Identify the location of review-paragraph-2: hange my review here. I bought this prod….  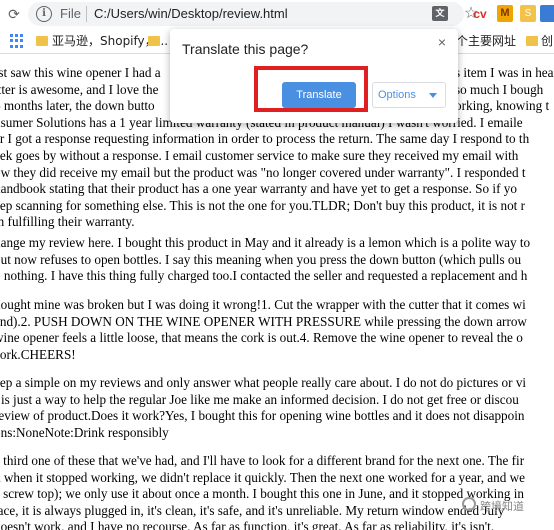
(277, 260).